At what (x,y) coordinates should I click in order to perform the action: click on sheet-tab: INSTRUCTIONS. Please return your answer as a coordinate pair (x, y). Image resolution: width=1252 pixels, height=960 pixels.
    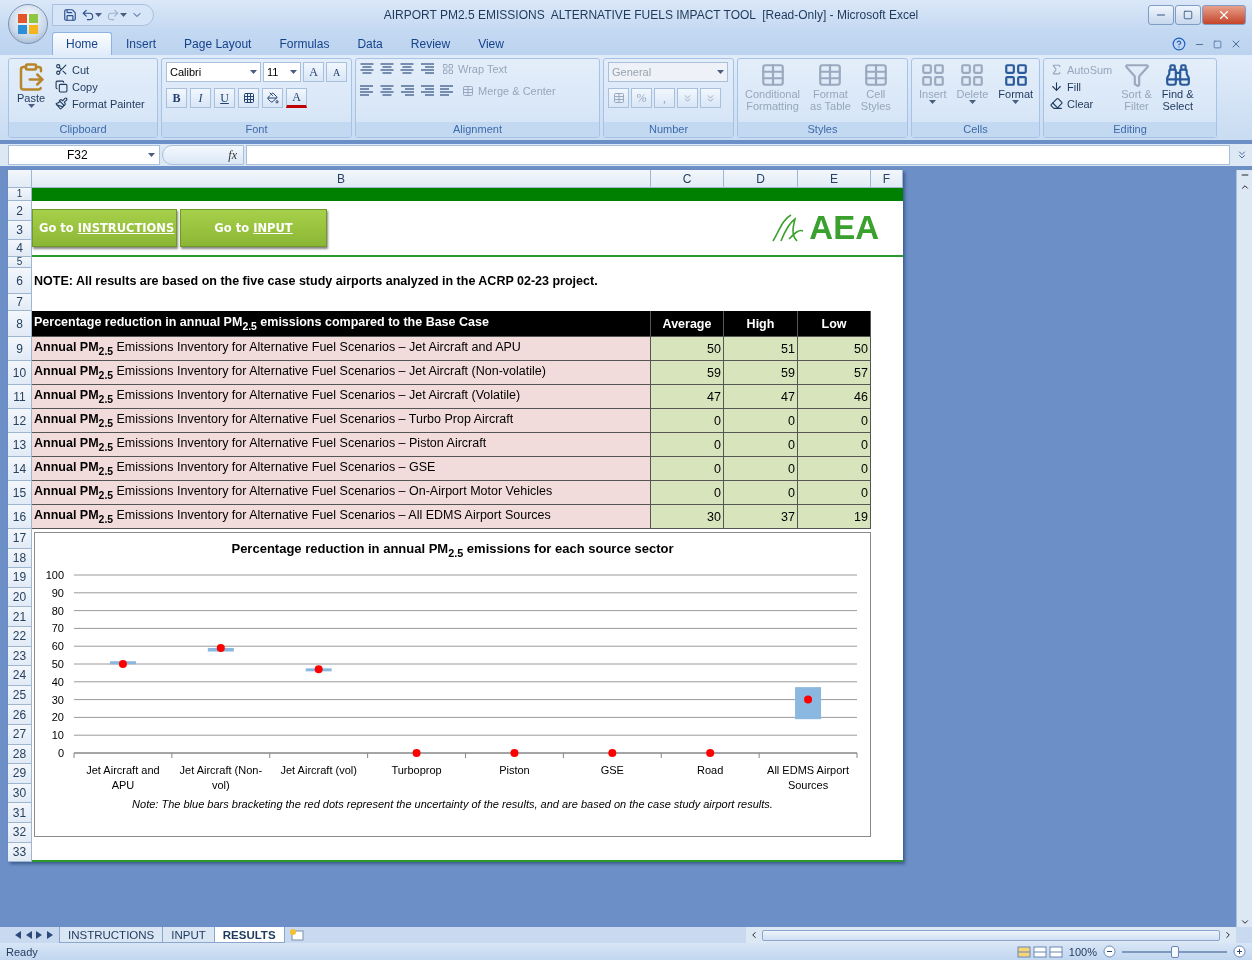
    Looking at the image, I should click on (111, 935).